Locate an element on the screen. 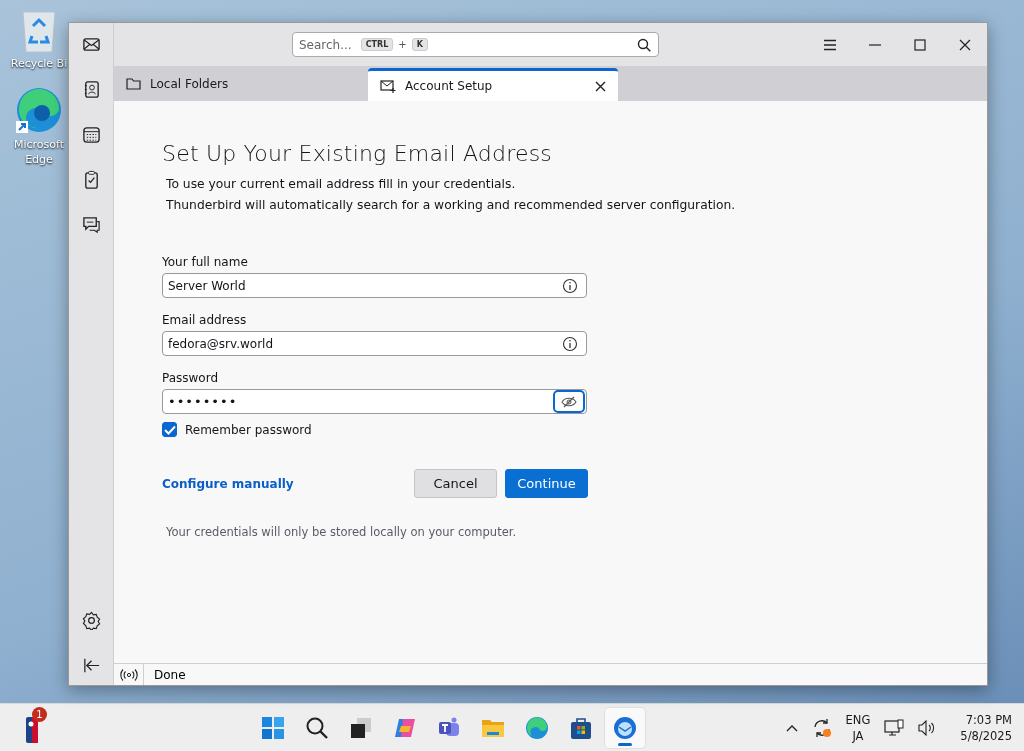 The height and width of the screenshot is (751, 1024). notification-badge: 1 is located at coordinates (39, 714).